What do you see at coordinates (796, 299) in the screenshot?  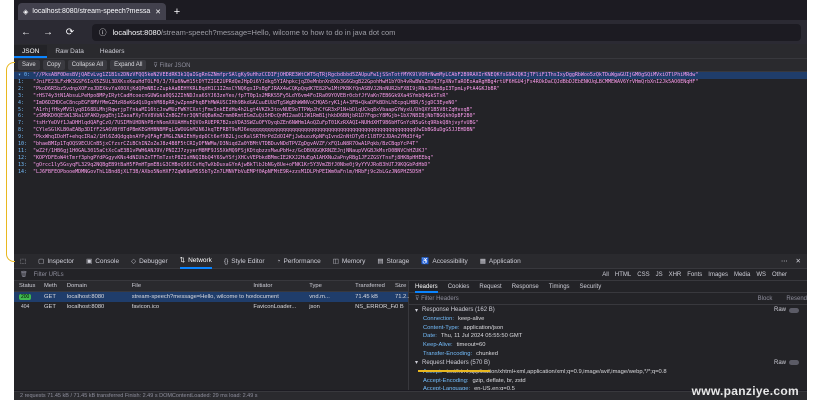 I see `resend-button: Resend` at bounding box center [796, 299].